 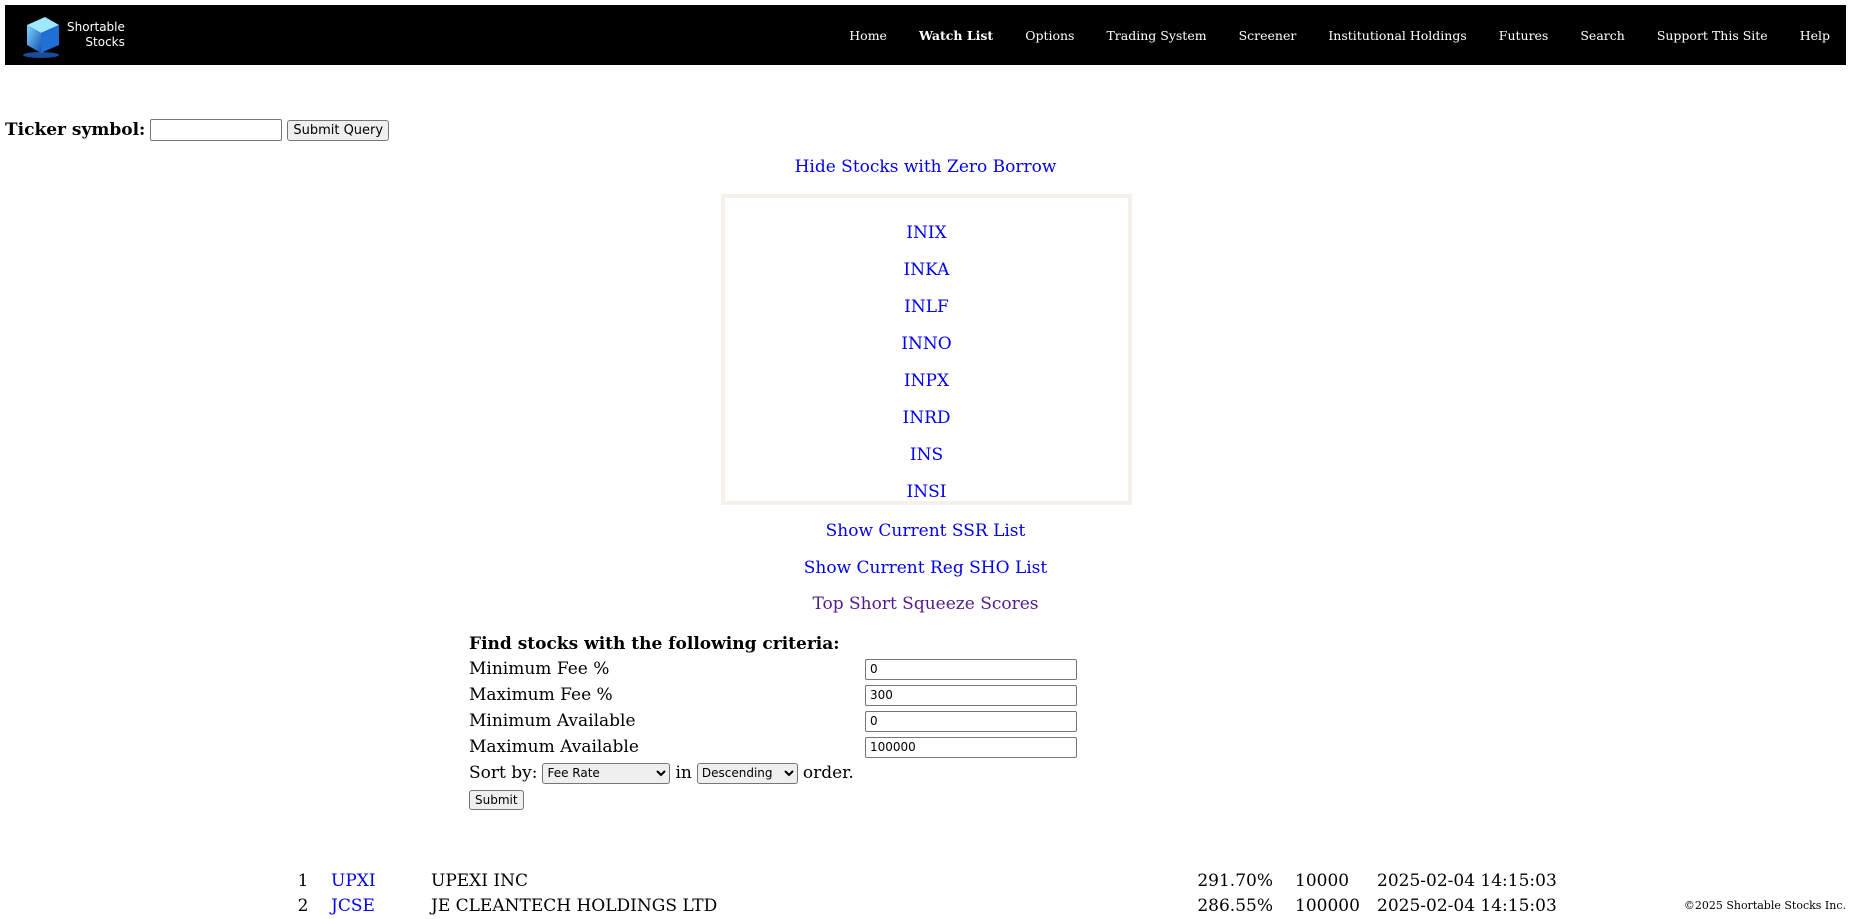 I want to click on available-shares: 100000, so click(x=1327, y=906).